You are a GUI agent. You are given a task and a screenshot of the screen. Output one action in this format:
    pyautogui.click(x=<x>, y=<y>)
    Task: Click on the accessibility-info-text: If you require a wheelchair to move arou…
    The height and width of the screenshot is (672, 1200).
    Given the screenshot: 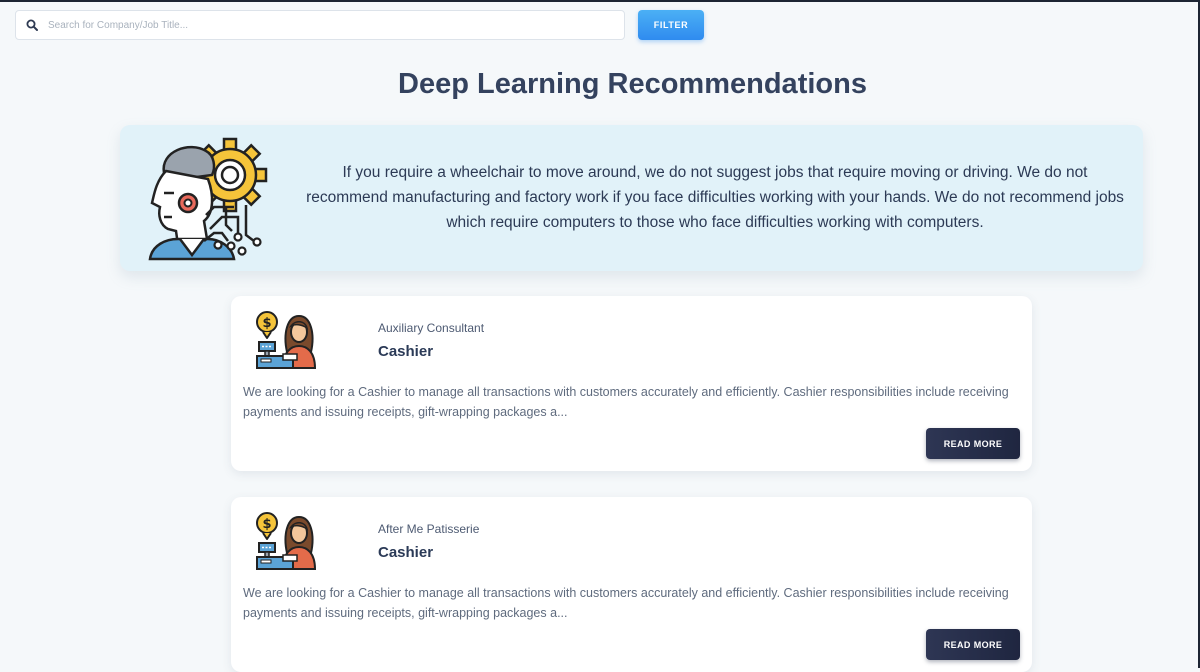 What is the action you would take?
    pyautogui.click(x=715, y=197)
    